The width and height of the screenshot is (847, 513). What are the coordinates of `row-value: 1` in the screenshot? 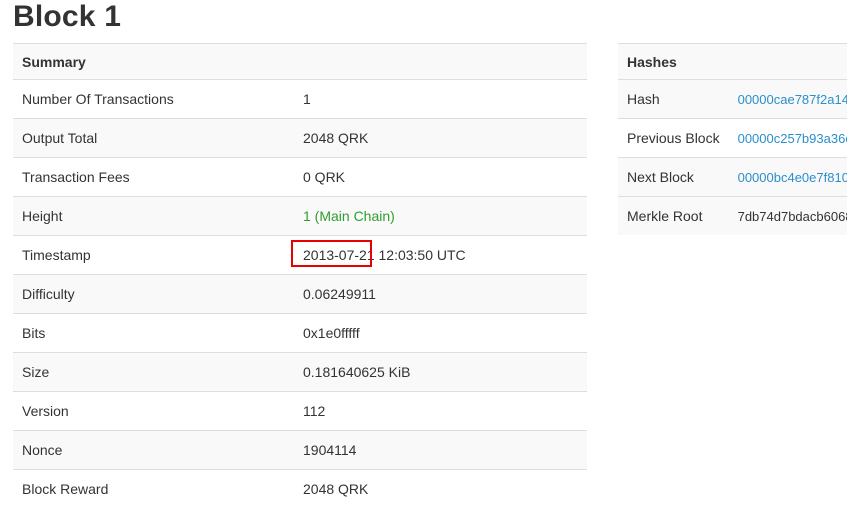 It's located at (440, 99).